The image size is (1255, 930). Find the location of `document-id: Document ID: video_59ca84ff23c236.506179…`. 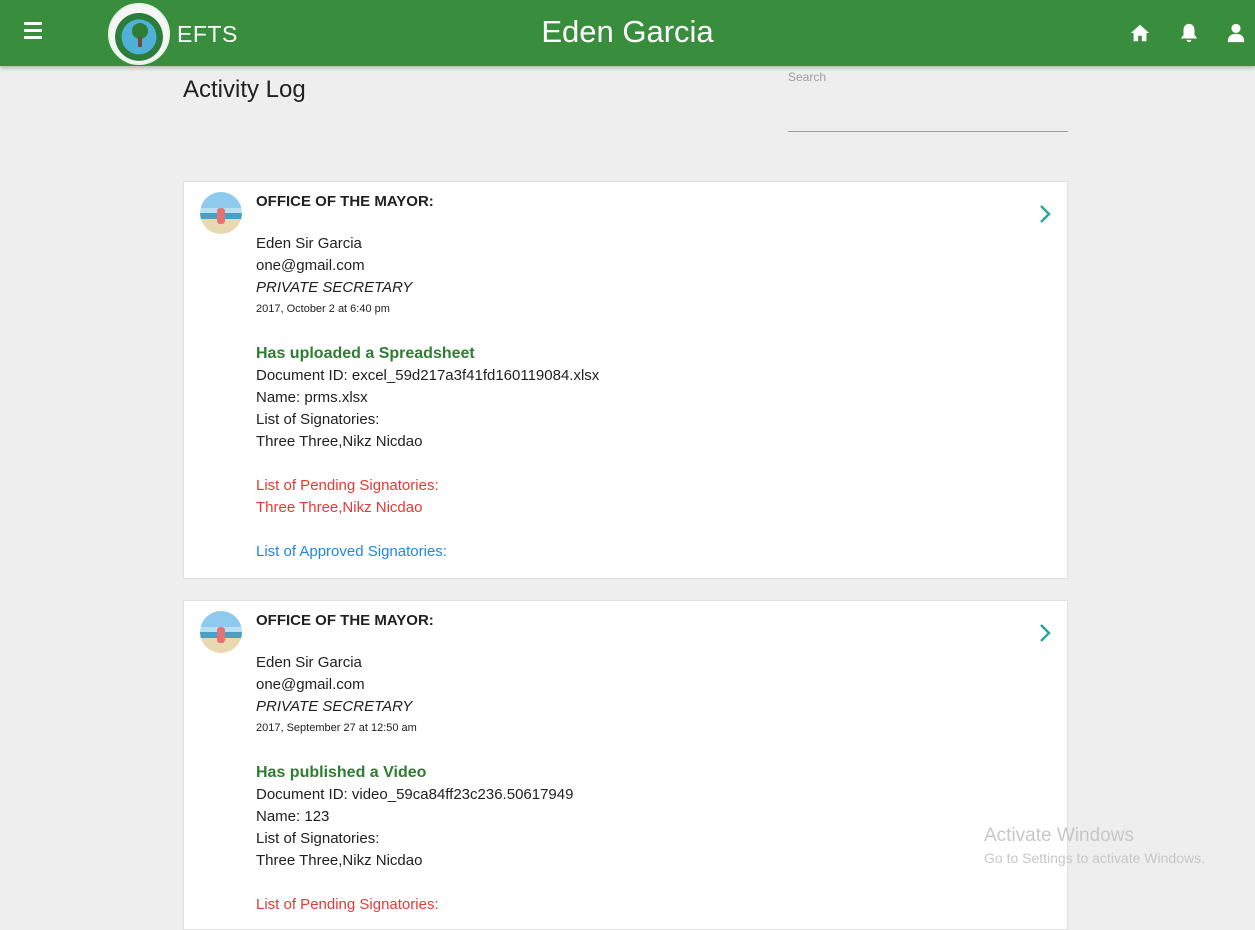

document-id: Document ID: video_59ca84ff23c236.506179… is located at coordinates (415, 794).